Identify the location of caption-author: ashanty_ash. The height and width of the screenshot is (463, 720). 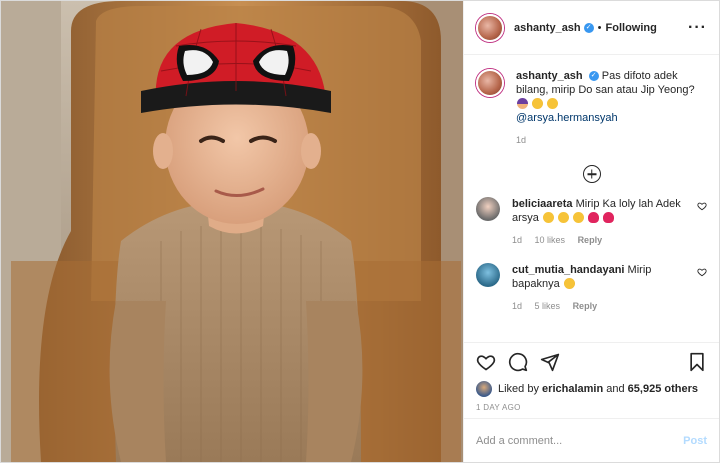
(549, 76).